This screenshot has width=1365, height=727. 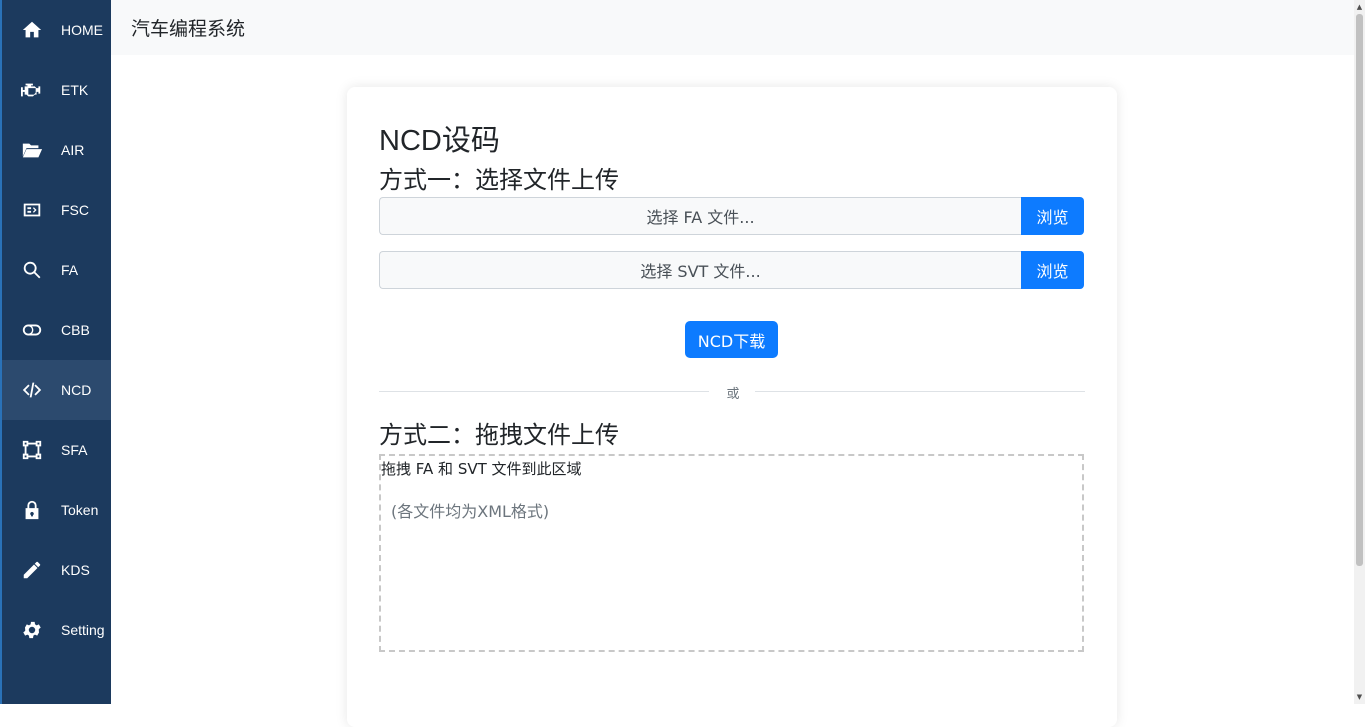 I want to click on sidebar-item-air: AIR, so click(x=56, y=150).